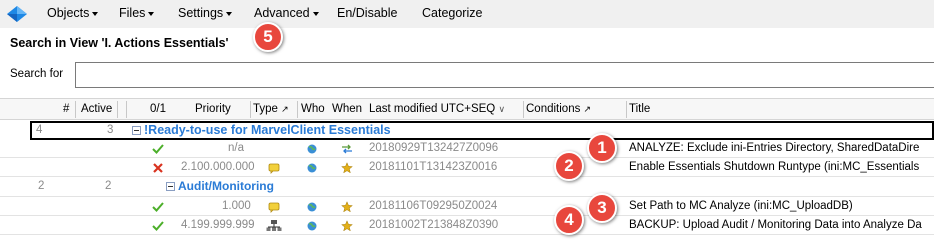 The image size is (934, 240). I want to click on priority-value: 4.199.999.999, so click(218, 225).